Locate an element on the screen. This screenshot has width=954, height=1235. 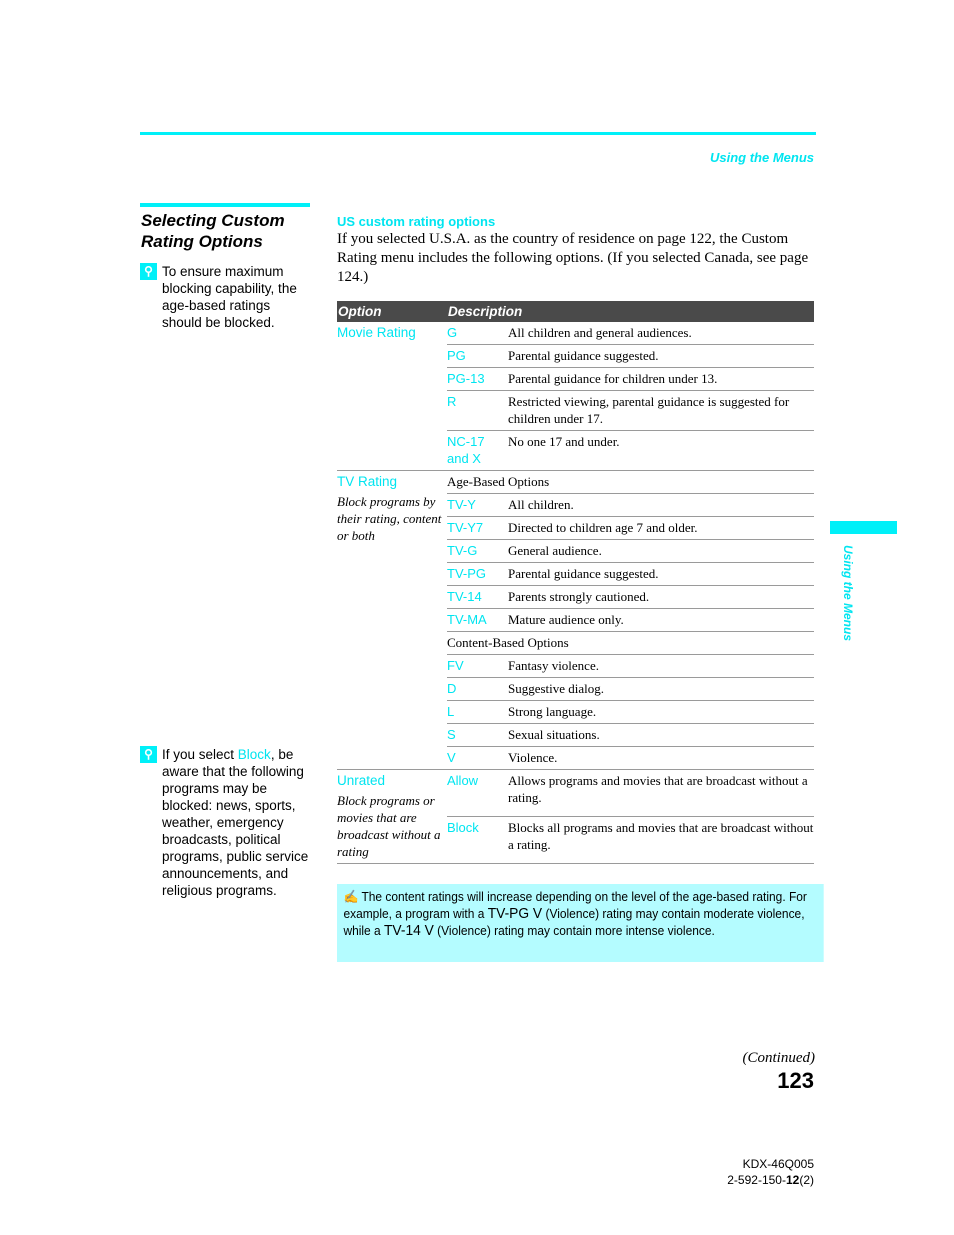
running-head: Using the Menus is located at coordinates (761, 157).